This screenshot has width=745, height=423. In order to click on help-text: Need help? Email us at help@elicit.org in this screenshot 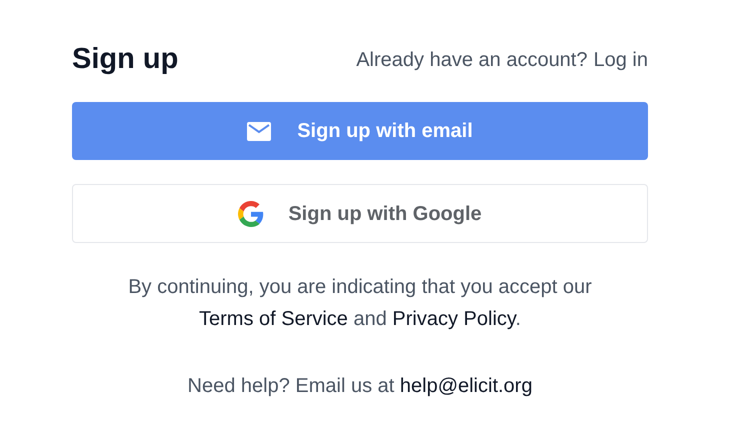, I will do `click(360, 386)`.